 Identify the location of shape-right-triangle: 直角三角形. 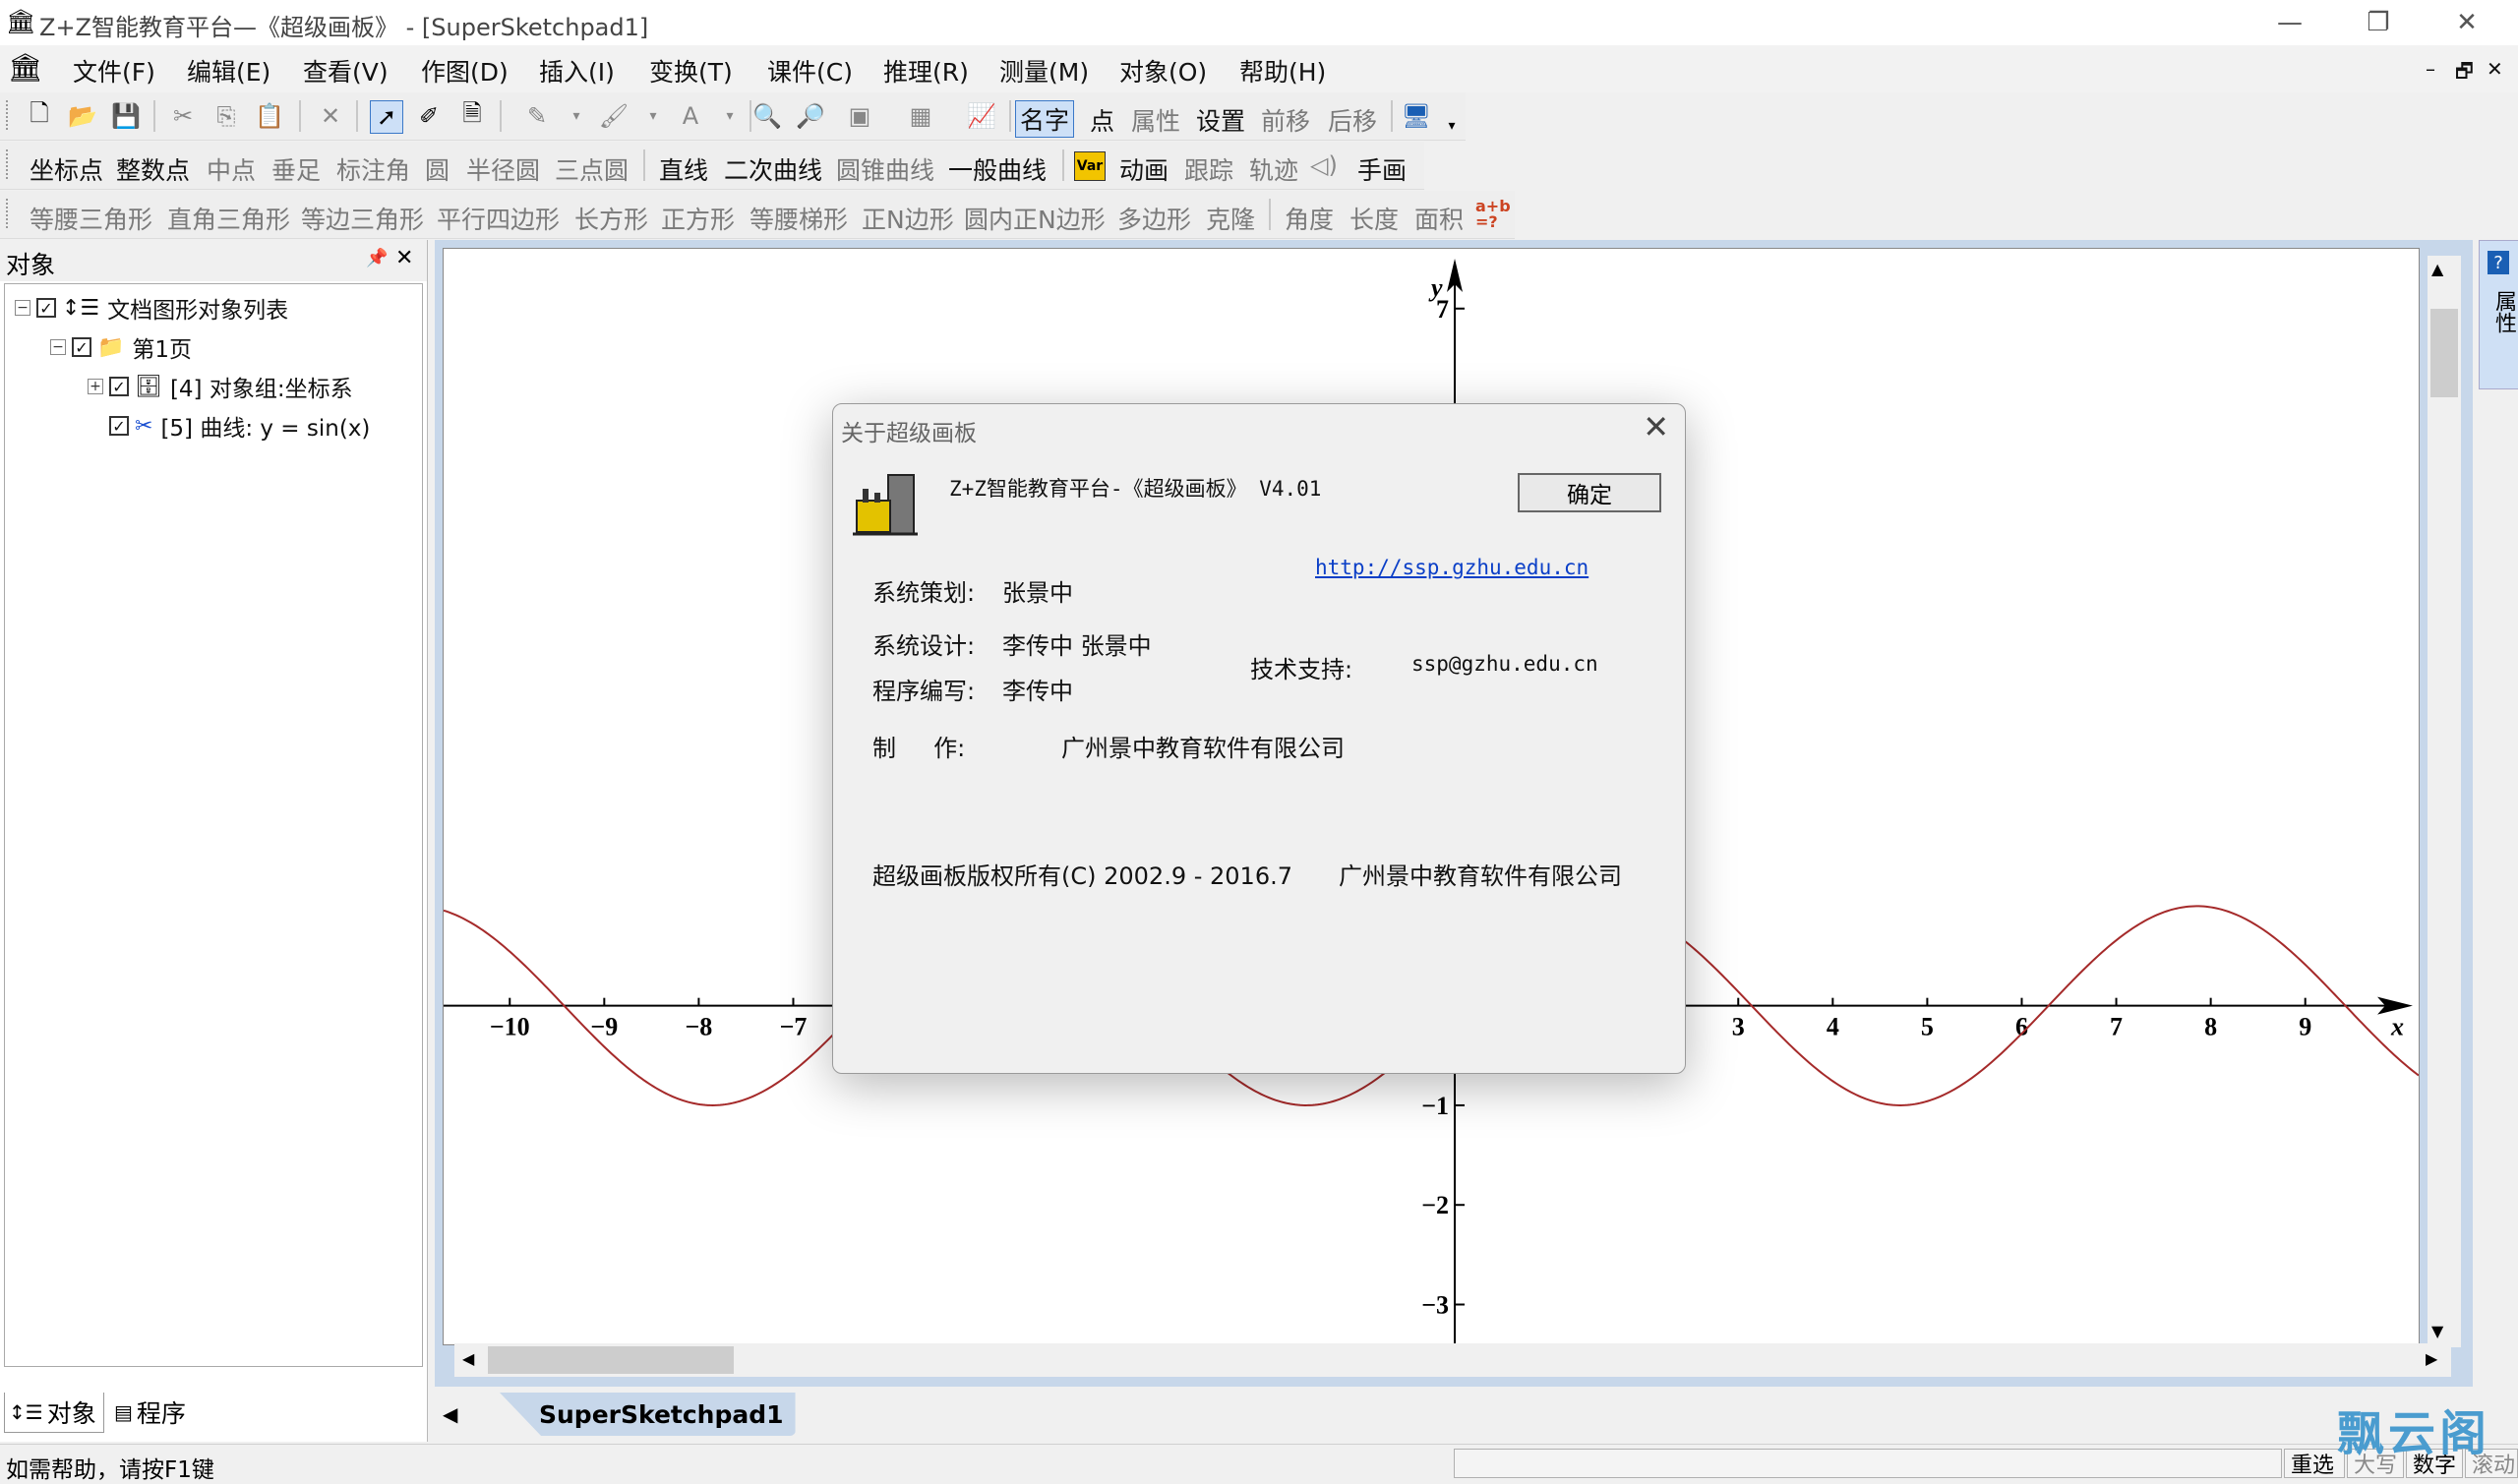
(228, 219).